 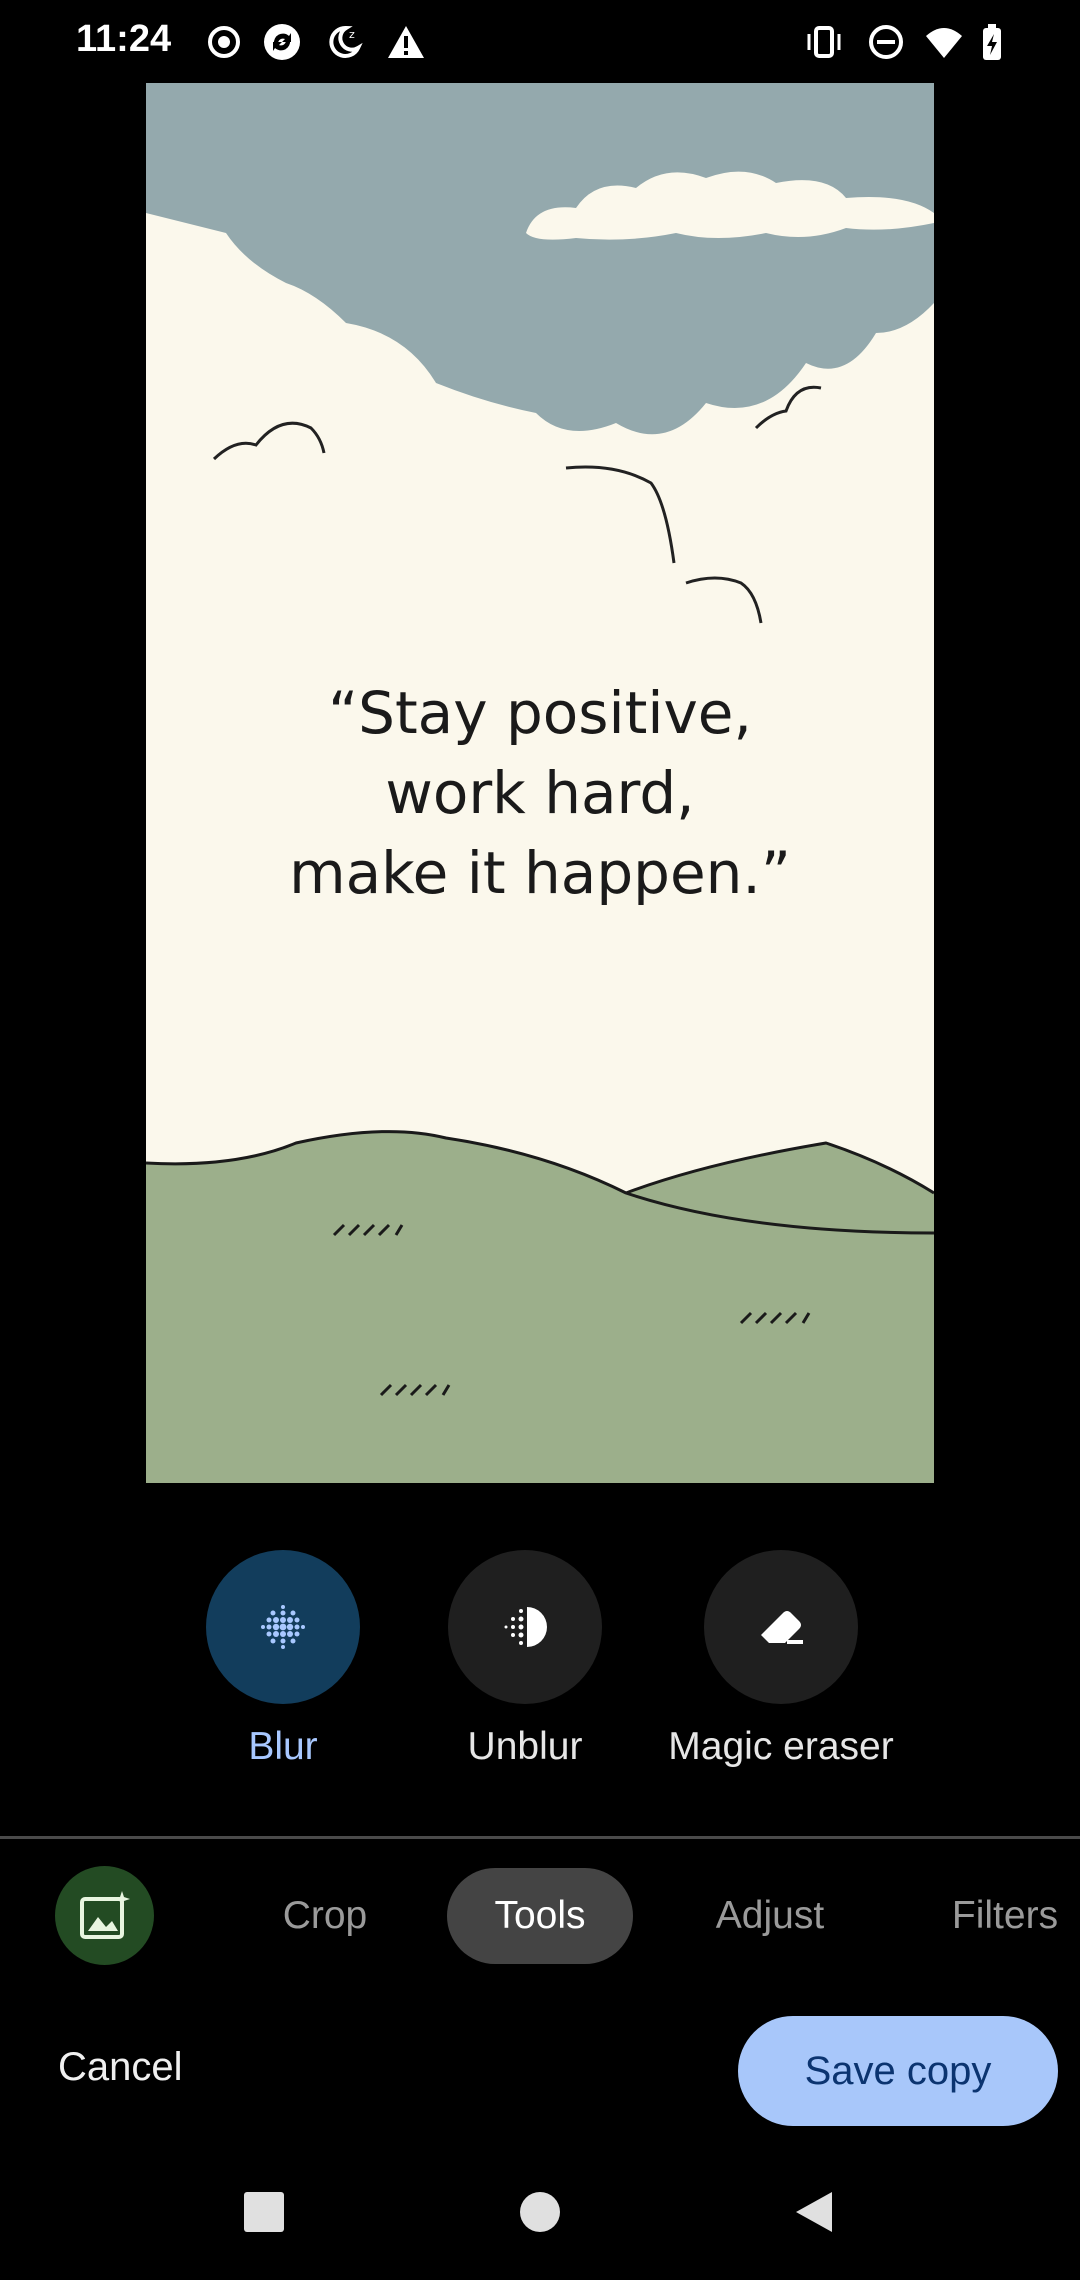 I want to click on magic-eraser-tool-button, so click(x=781, y=1627).